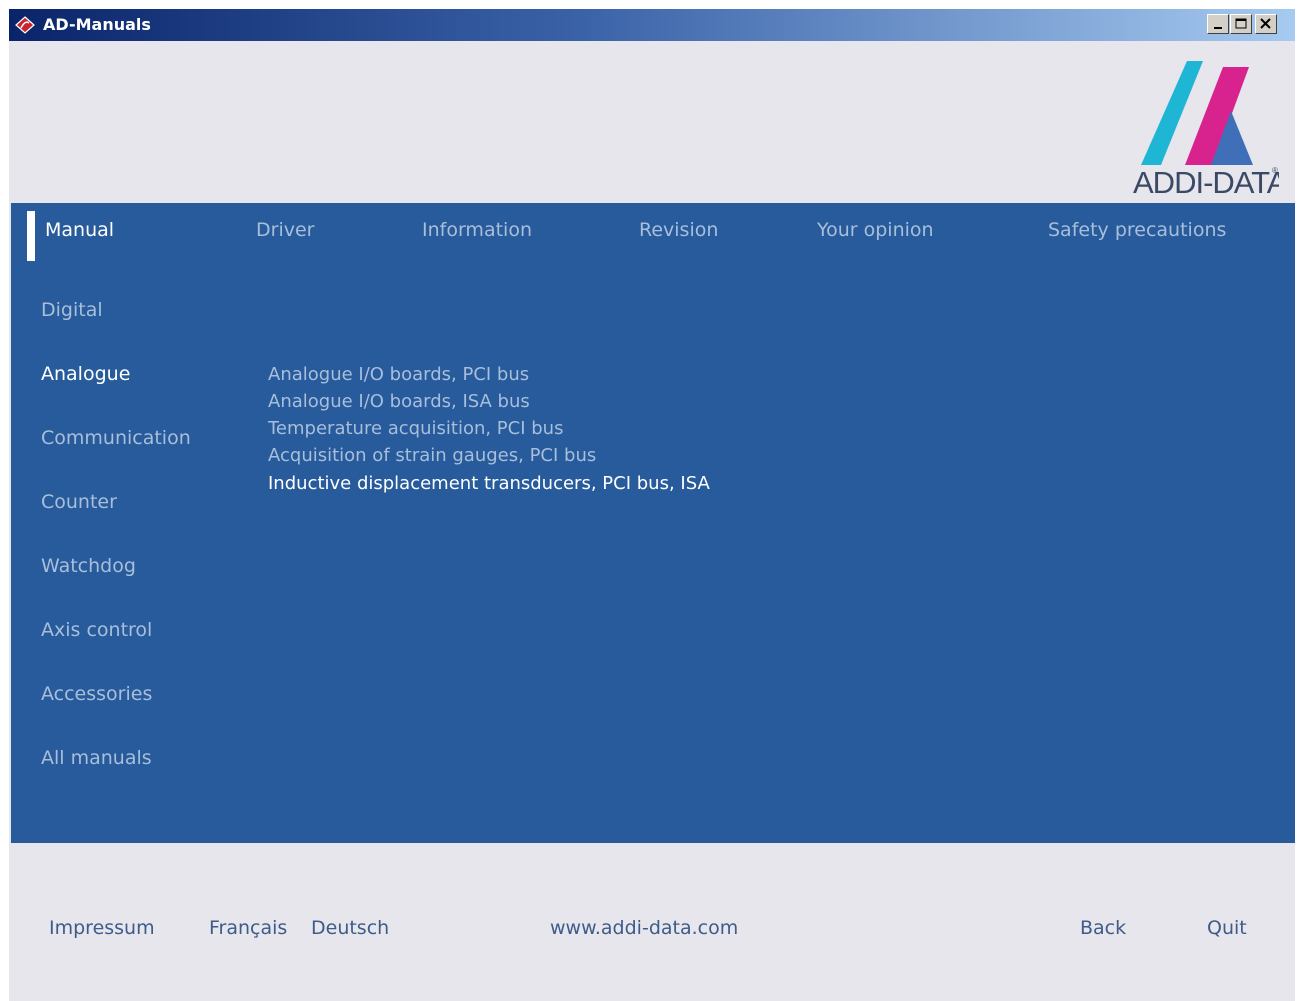 Image resolution: width=1304 pixels, height=1001 pixels. I want to click on tab-safety-precautions: Safety precautions, so click(1137, 230).